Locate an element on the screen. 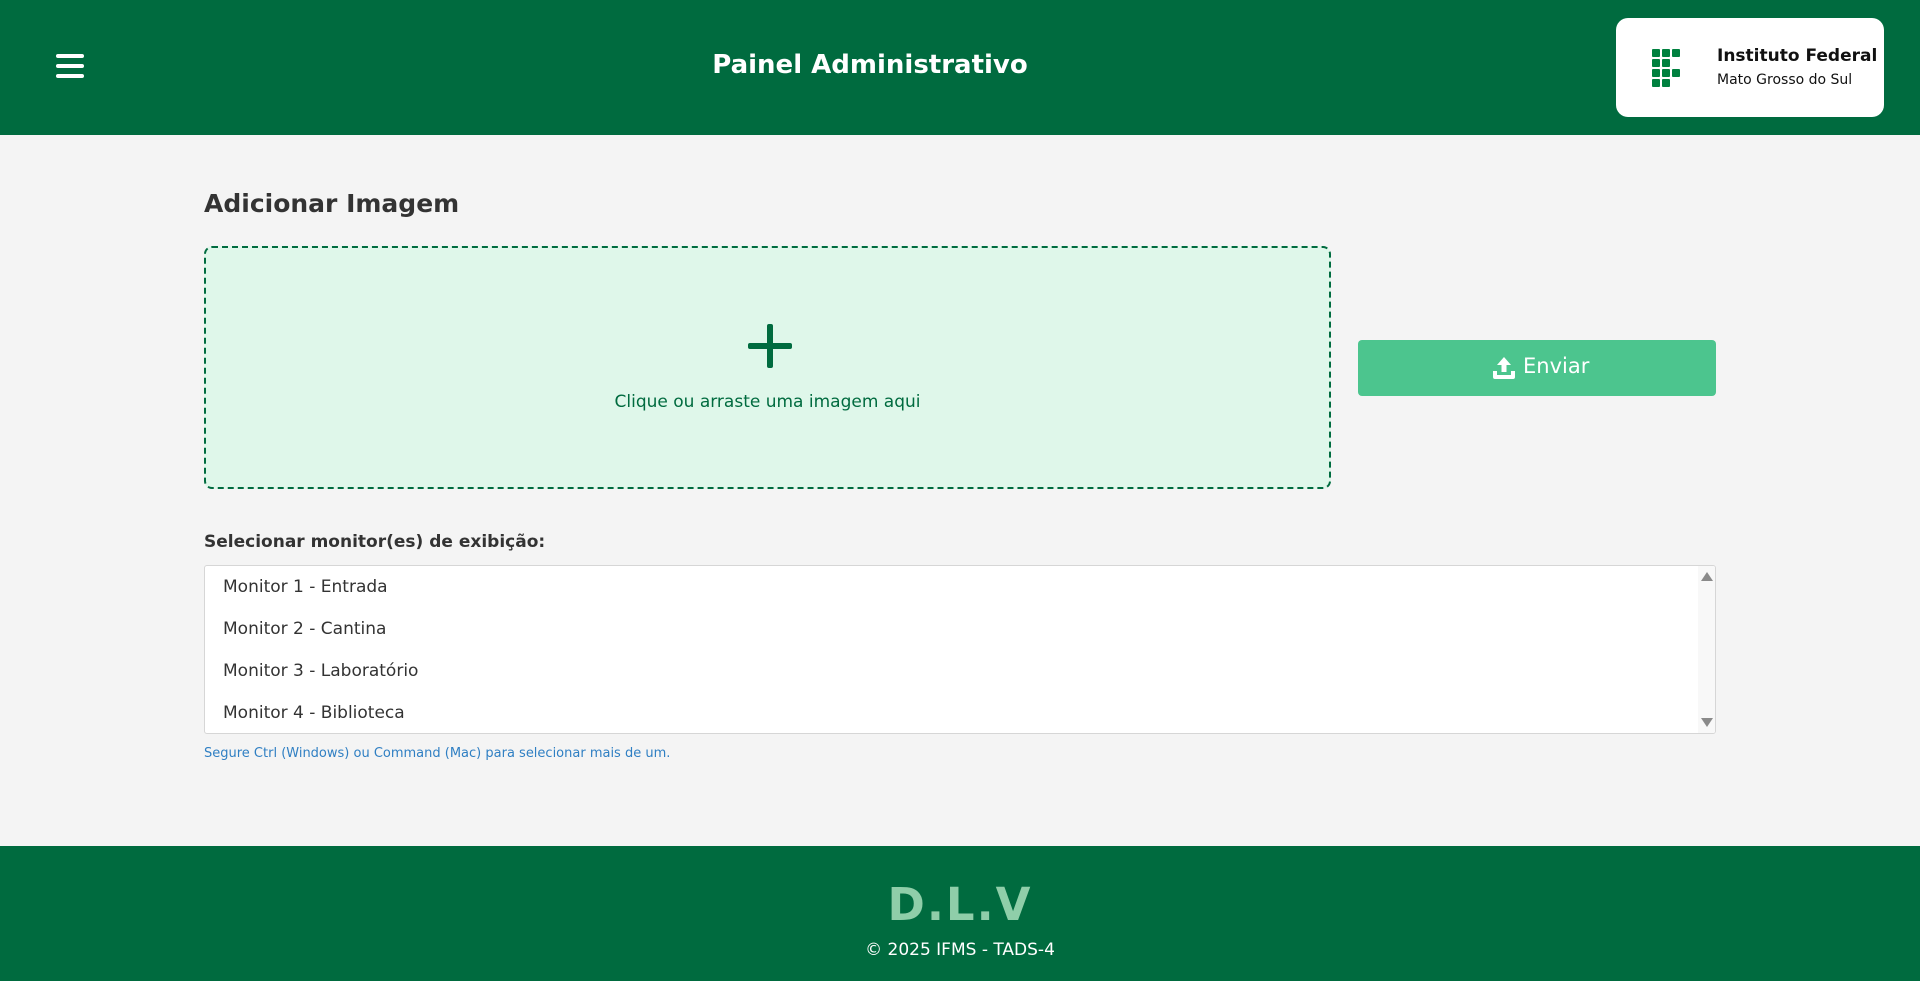 The width and height of the screenshot is (1920, 981). footer-copyright: © 2025 IFMS - TADS-4 is located at coordinates (960, 950).